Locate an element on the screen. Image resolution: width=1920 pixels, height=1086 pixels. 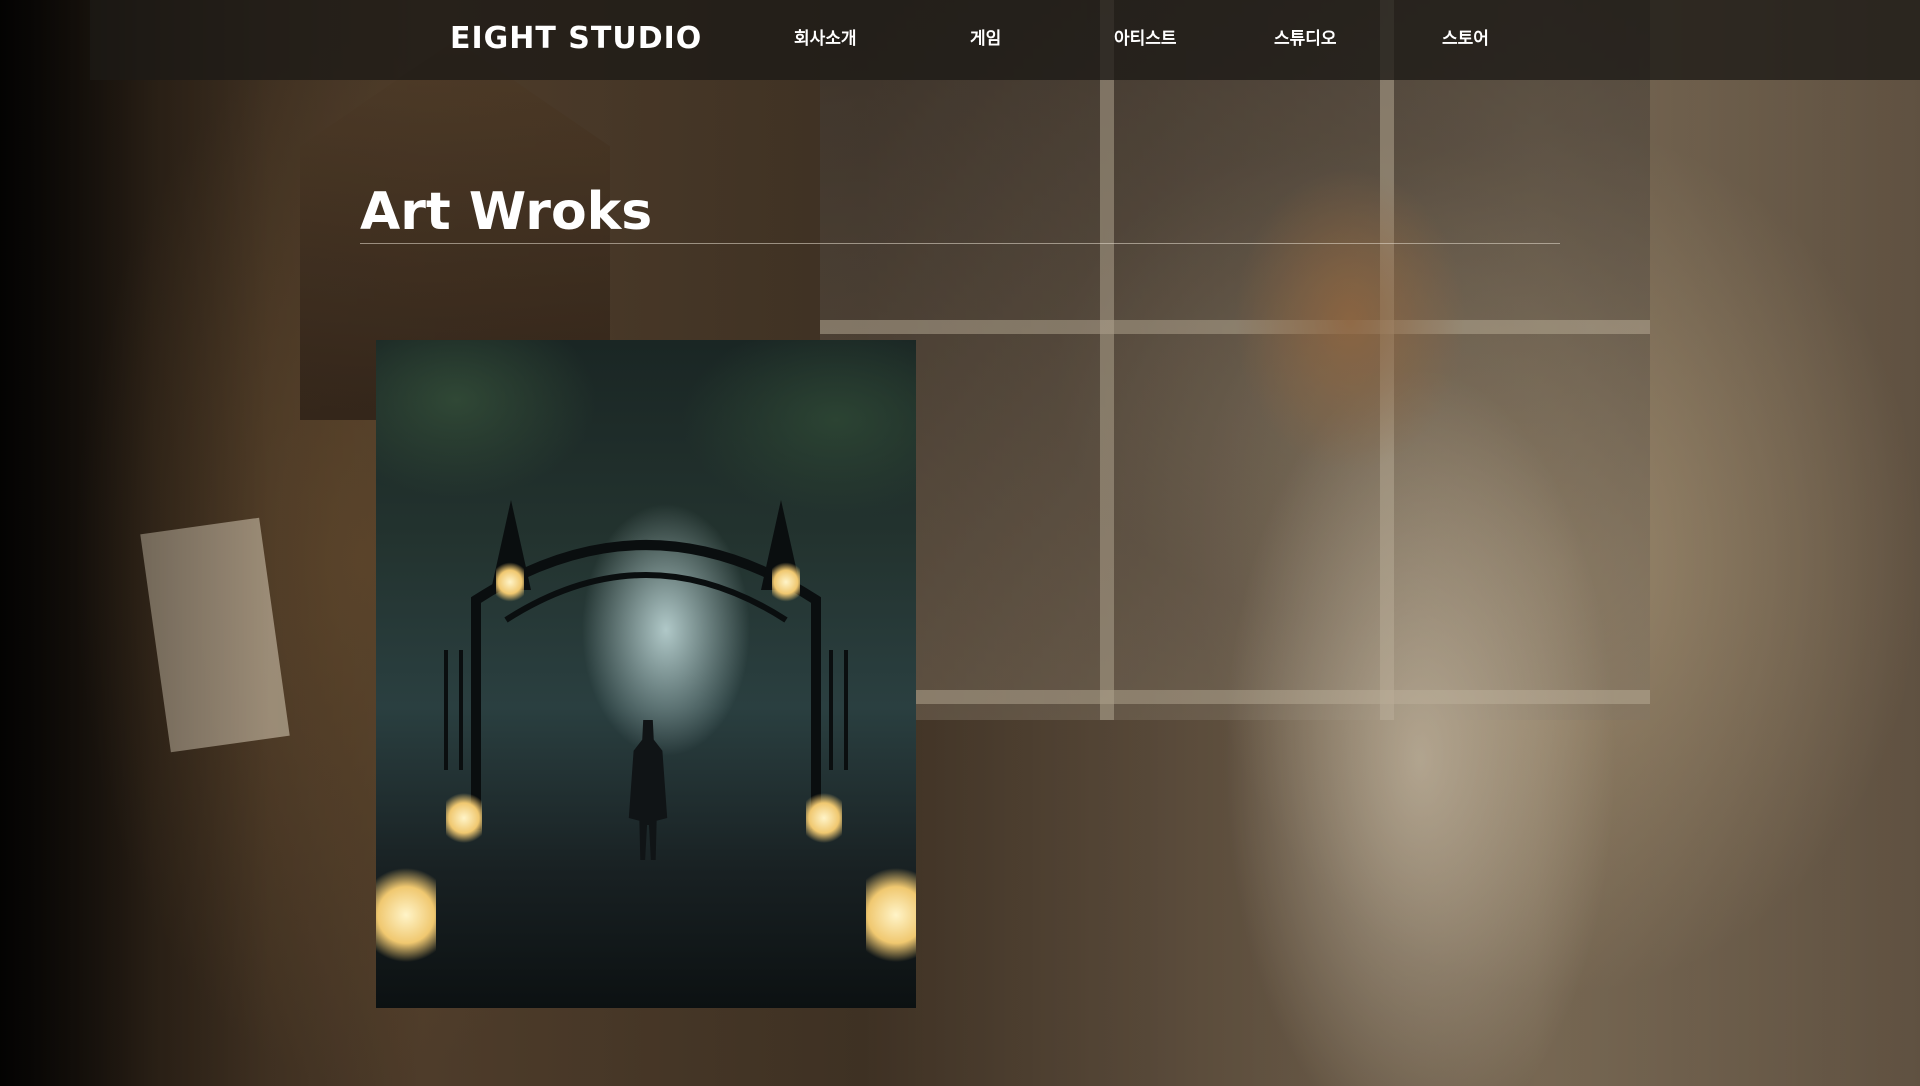
nav-item-games: 게임 is located at coordinates (985, 39).